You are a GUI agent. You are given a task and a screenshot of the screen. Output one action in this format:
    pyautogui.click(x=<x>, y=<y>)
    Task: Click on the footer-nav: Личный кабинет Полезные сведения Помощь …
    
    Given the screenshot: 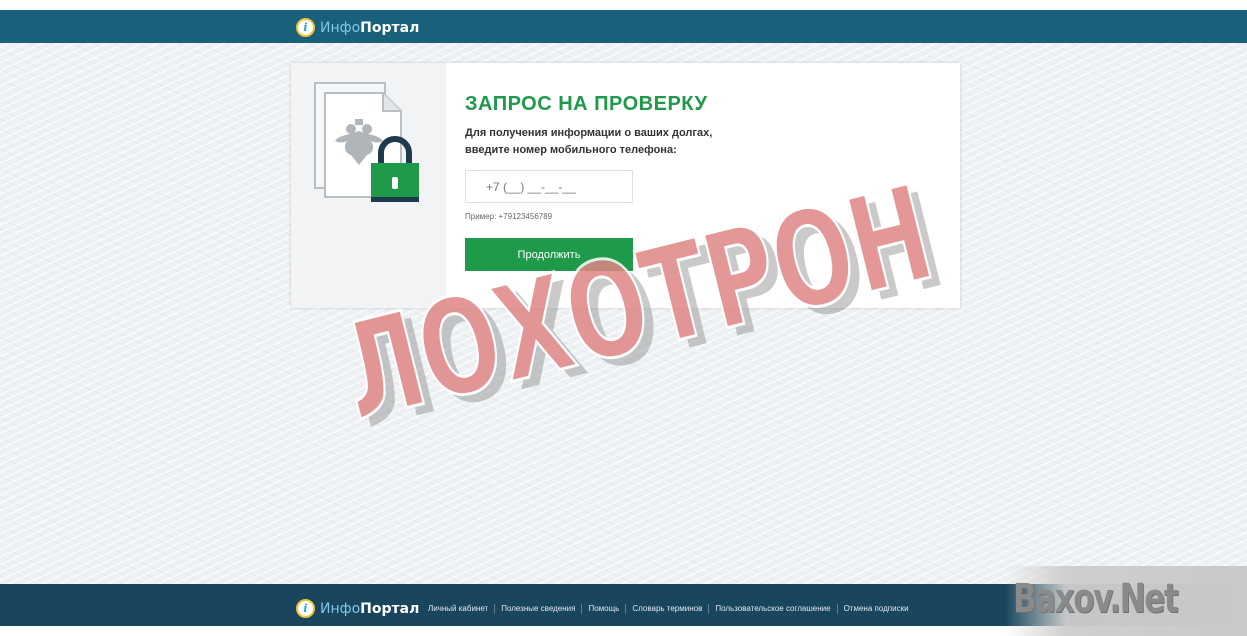 What is the action you would take?
    pyautogui.click(x=671, y=609)
    